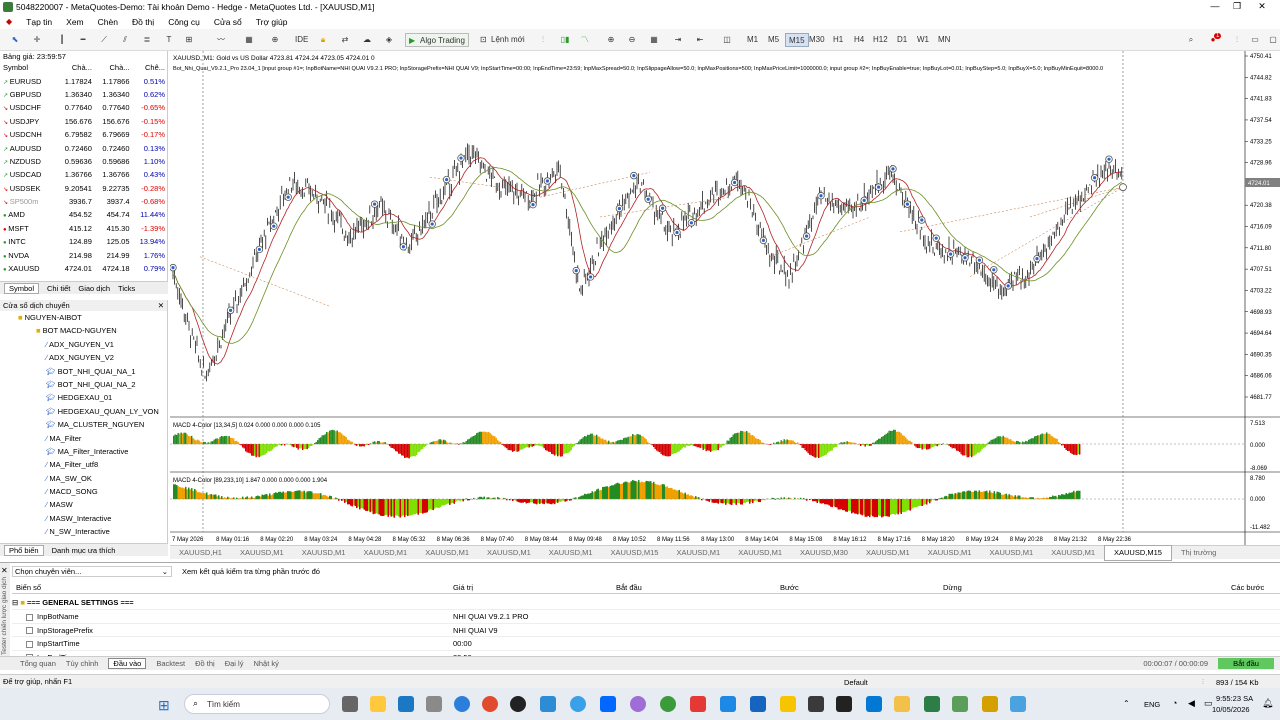 The width and height of the screenshot is (1280, 720). I want to click on dark-app-icon, so click(816, 704).